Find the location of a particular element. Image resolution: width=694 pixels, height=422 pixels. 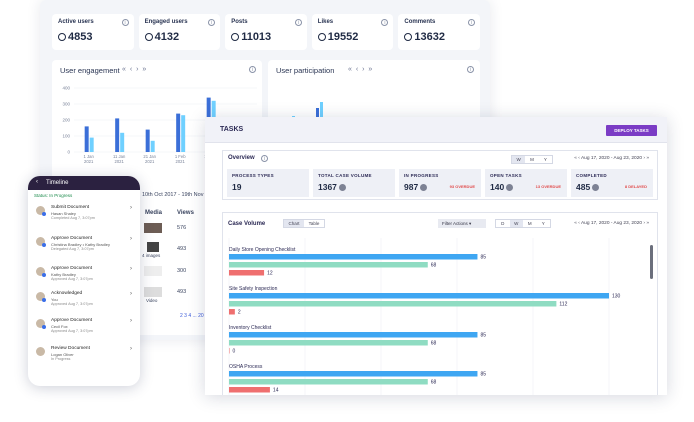

kpi-comments: Comments i 13632 is located at coordinates (439, 32).